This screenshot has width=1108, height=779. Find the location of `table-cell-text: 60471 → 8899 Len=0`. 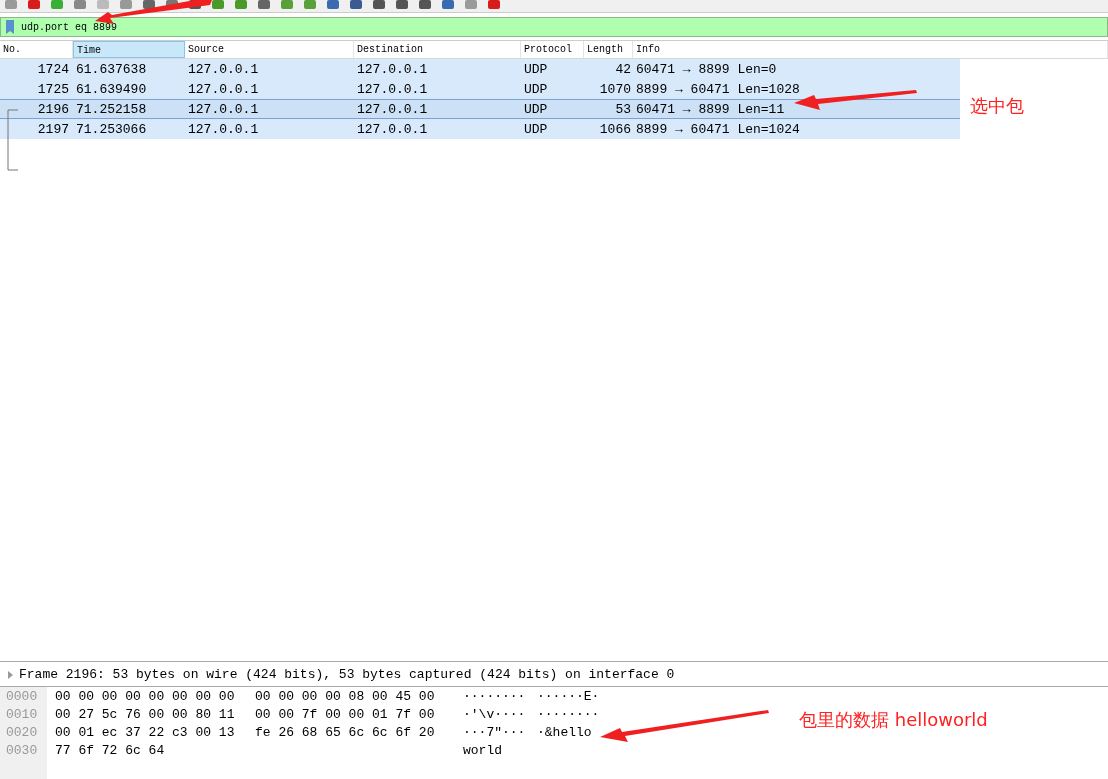

table-cell-text: 60471 → 8899 Len=0 is located at coordinates (706, 69).